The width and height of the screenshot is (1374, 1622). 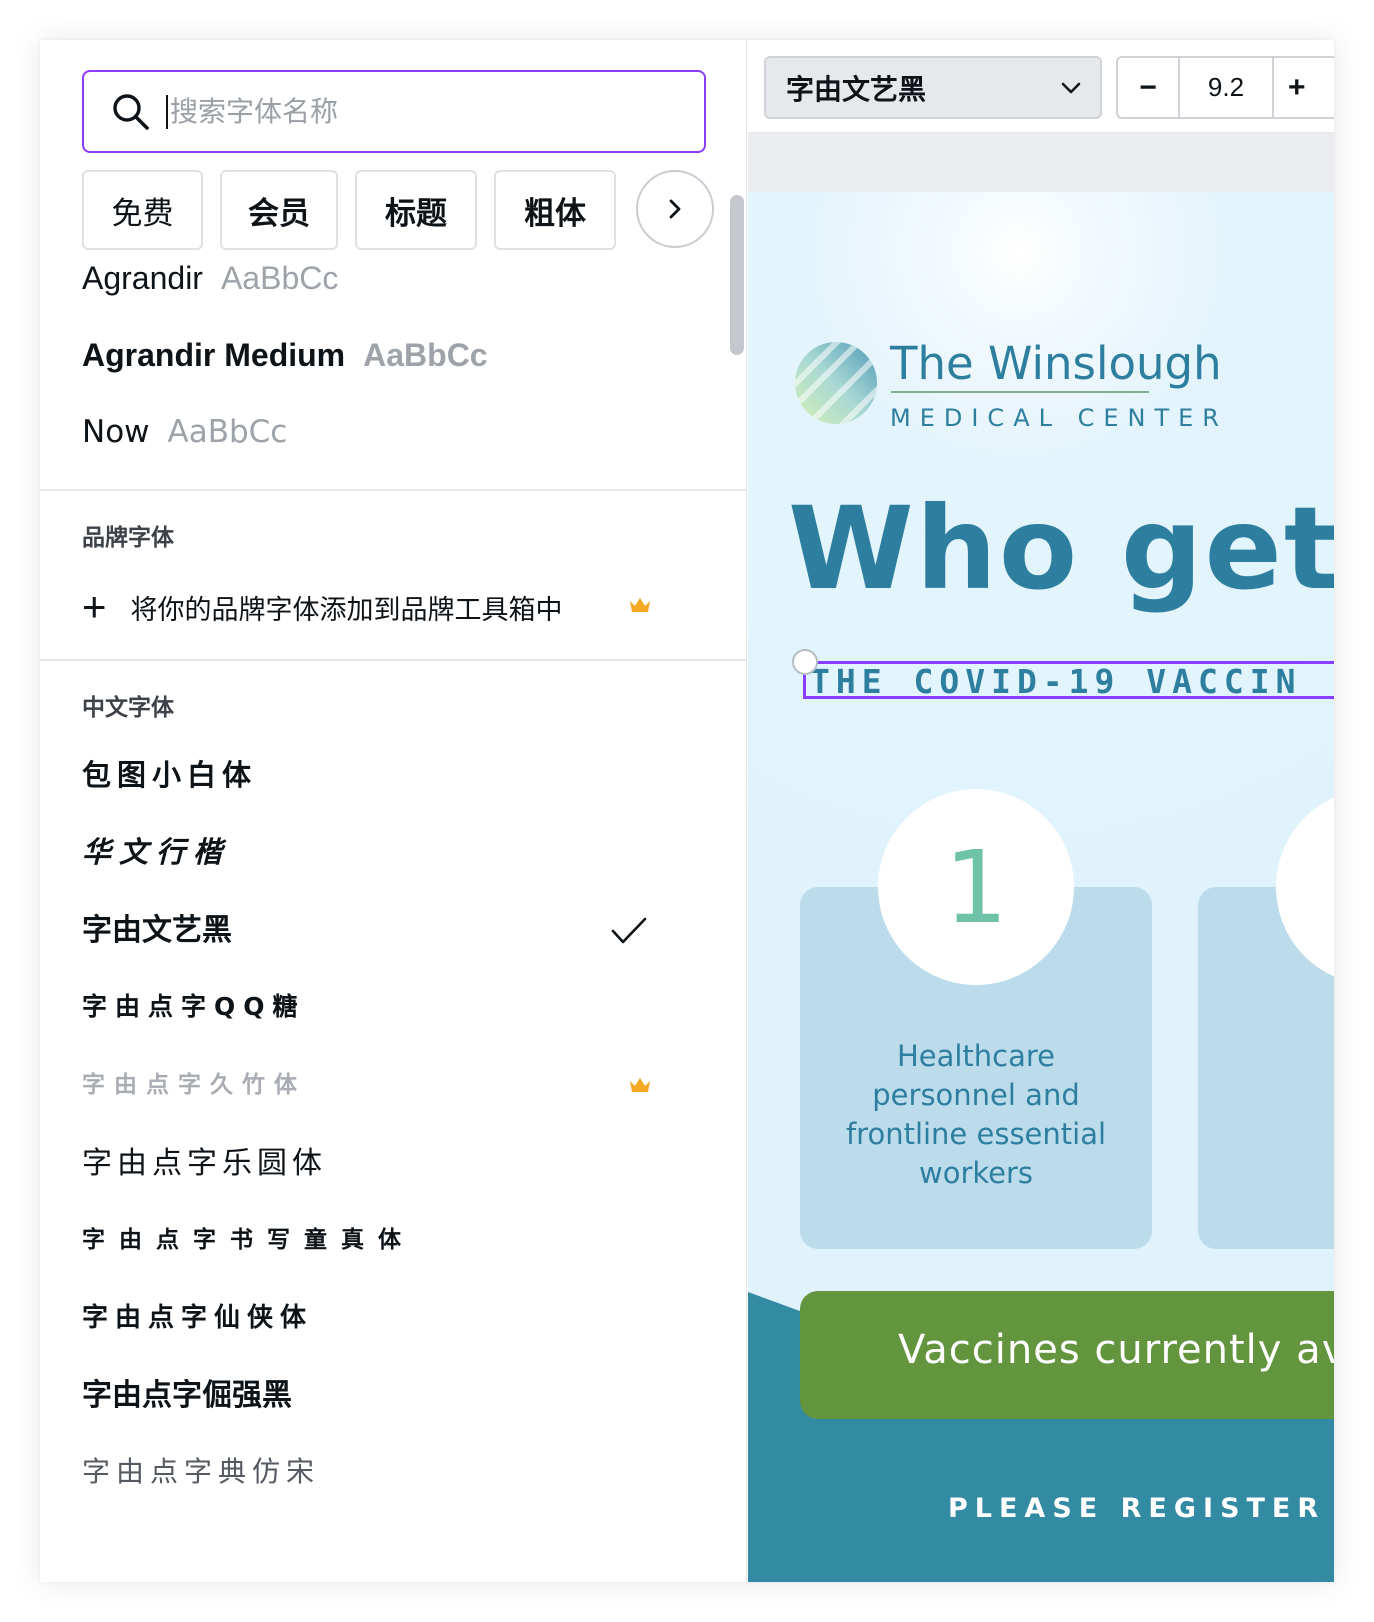 What do you see at coordinates (416, 210) in the screenshot?
I see `filter-title-button: 标题` at bounding box center [416, 210].